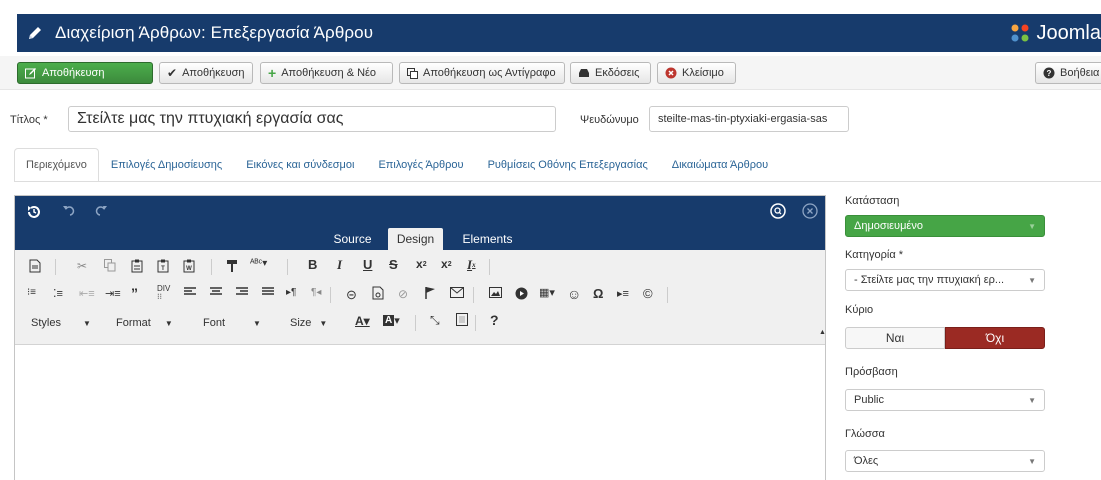  What do you see at coordinates (696, 73) in the screenshot?
I see `close-button: Κλείσιμο` at bounding box center [696, 73].